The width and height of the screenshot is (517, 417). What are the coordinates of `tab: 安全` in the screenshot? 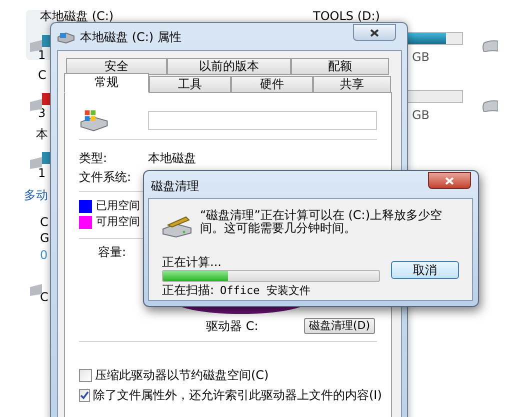 It's located at (116, 66).